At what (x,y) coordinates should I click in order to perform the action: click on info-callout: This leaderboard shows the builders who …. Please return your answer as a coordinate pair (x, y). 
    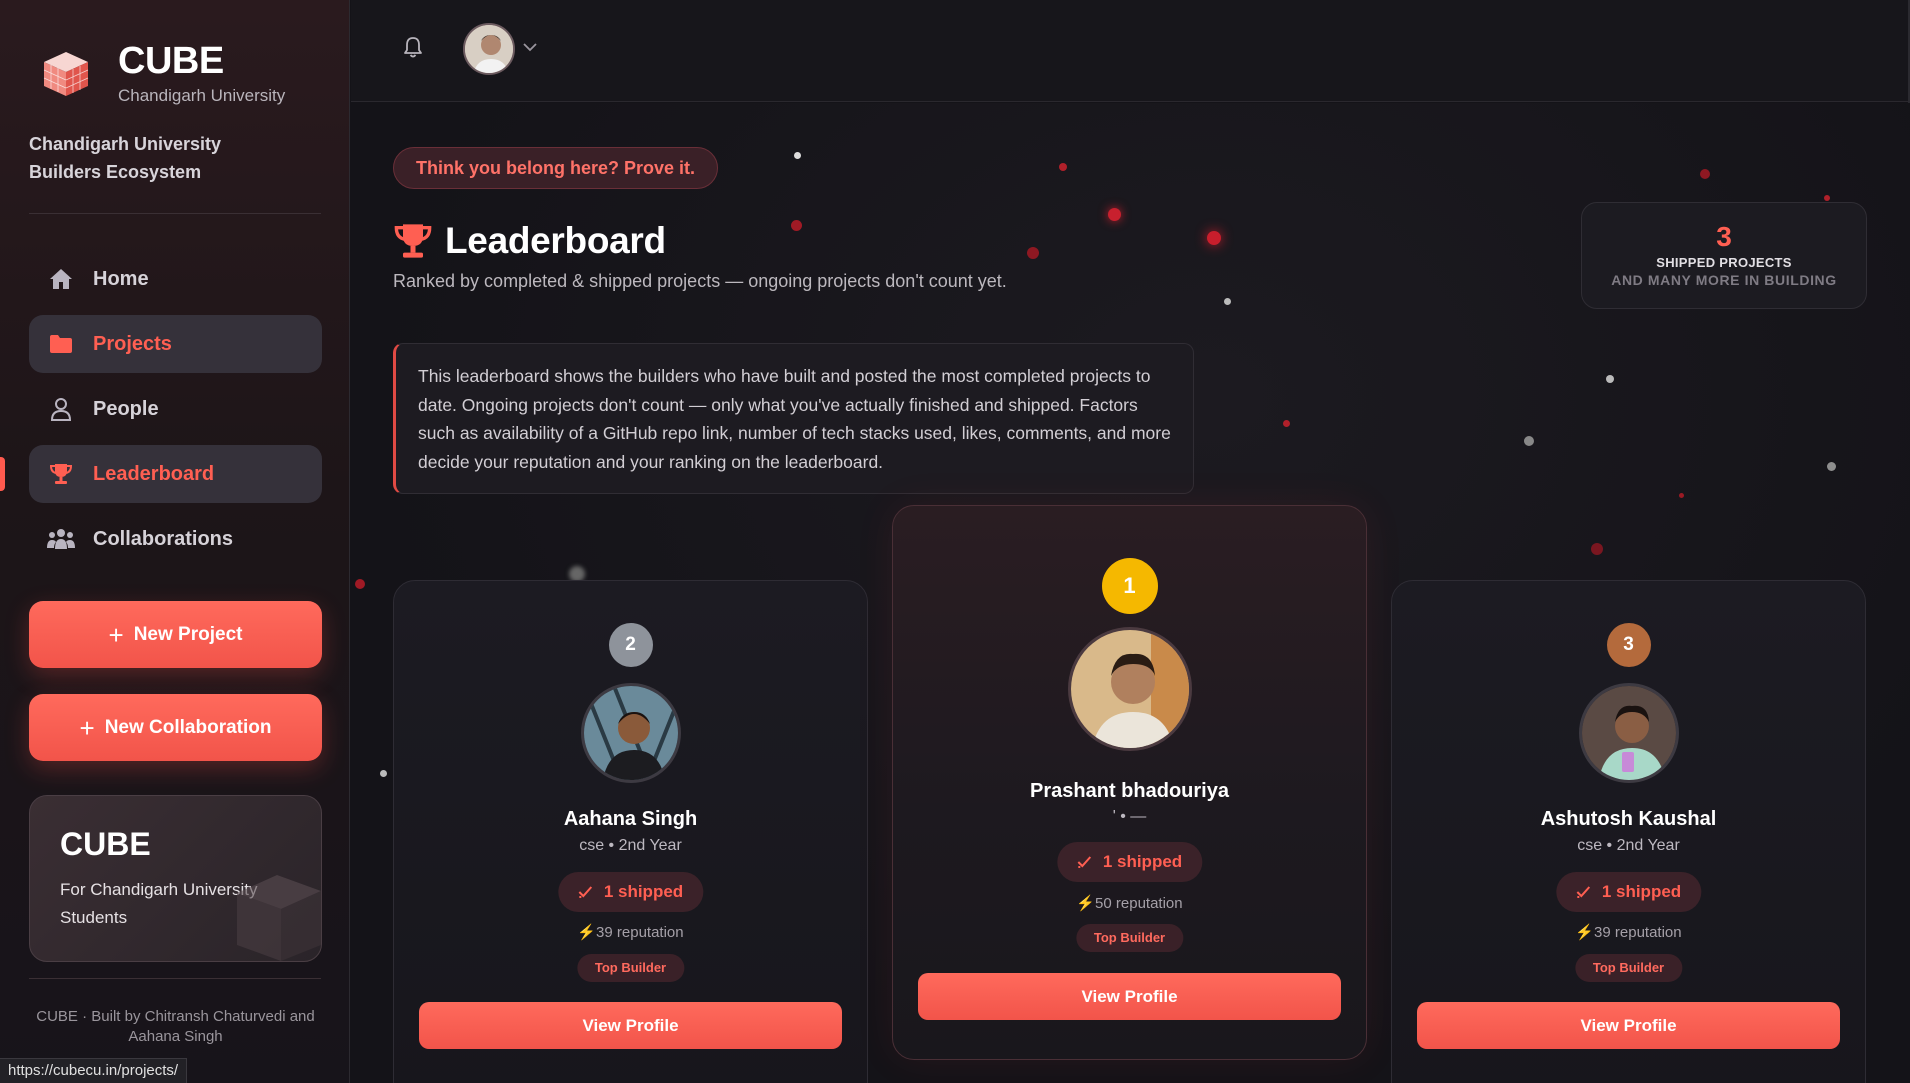
    Looking at the image, I should click on (793, 418).